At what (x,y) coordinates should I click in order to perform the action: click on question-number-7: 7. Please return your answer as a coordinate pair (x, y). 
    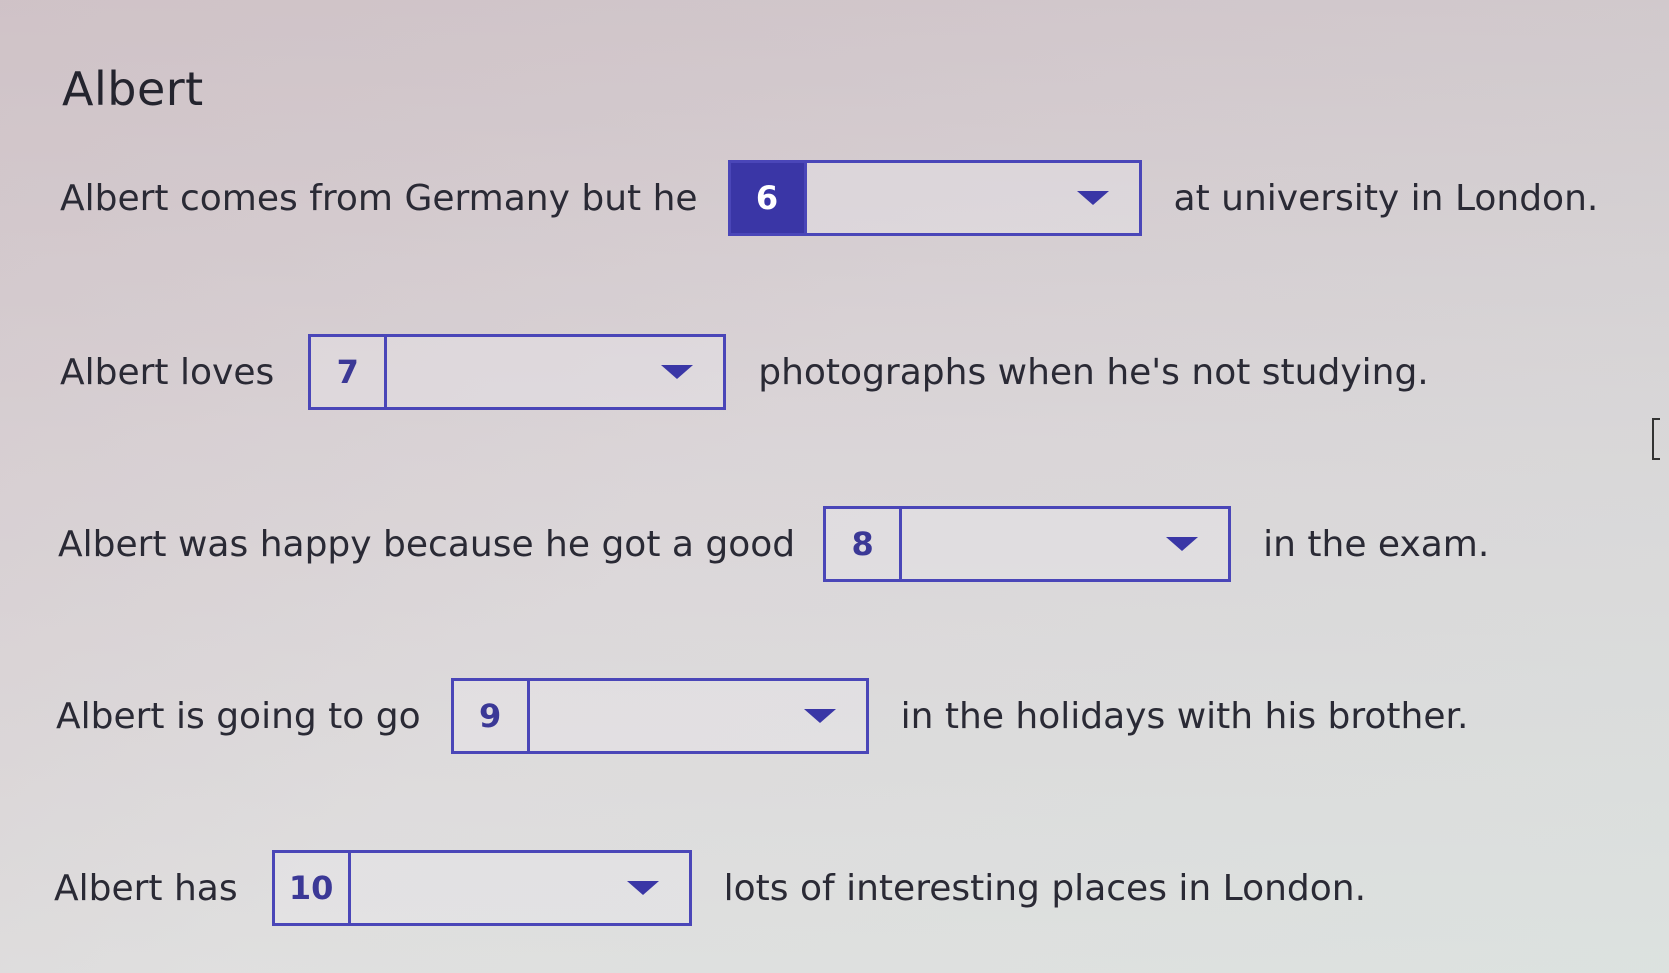
    Looking at the image, I should click on (349, 372).